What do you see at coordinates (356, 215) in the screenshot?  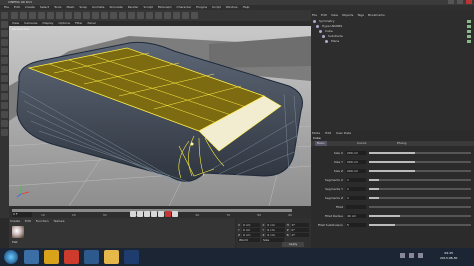 I see `attribute-value-field: 40 cm` at bounding box center [356, 215].